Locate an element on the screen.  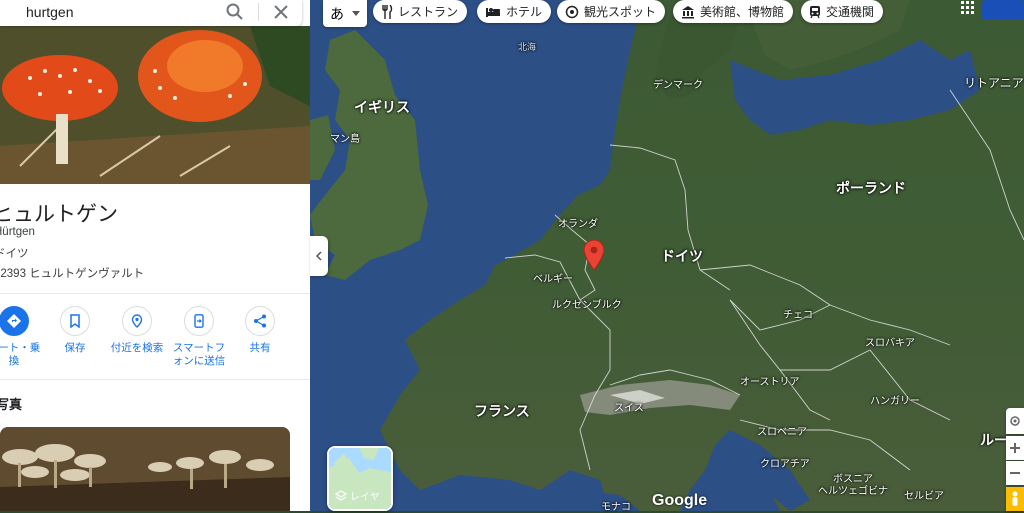
nearby-icon is located at coordinates (137, 321).